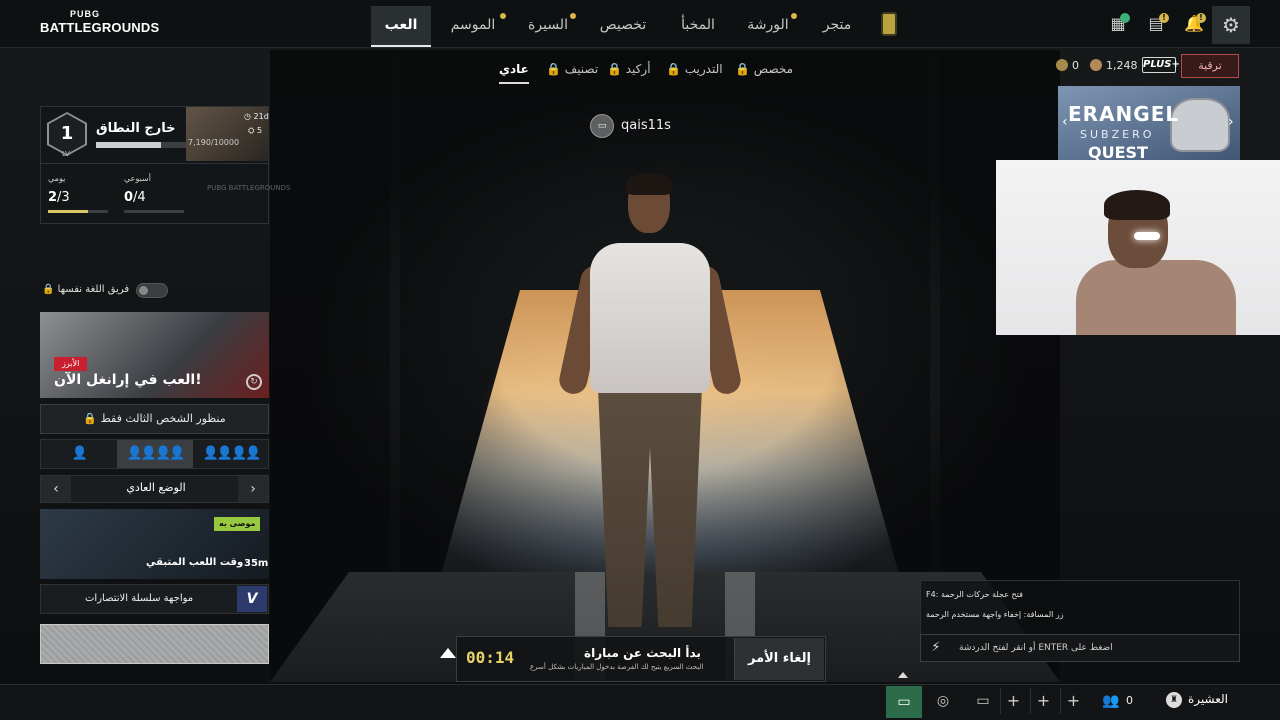 The image size is (1280, 720). I want to click on arrow-up-icon, so click(448, 653).